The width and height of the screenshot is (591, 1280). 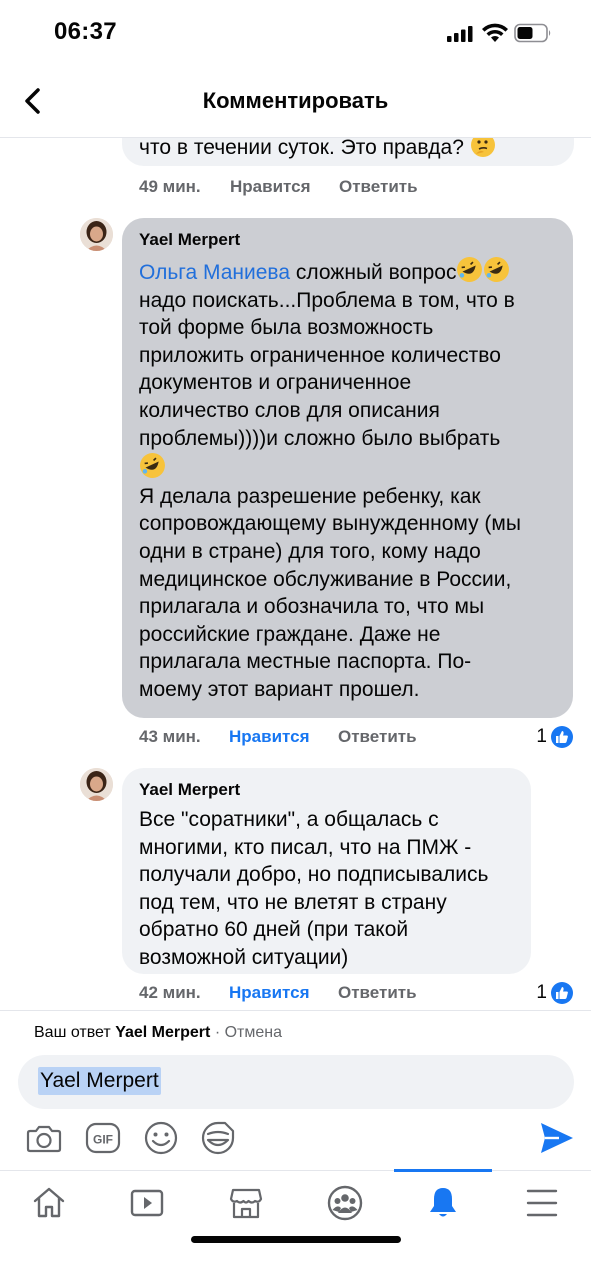 What do you see at coordinates (44, 1138) in the screenshot?
I see `camera-icon` at bounding box center [44, 1138].